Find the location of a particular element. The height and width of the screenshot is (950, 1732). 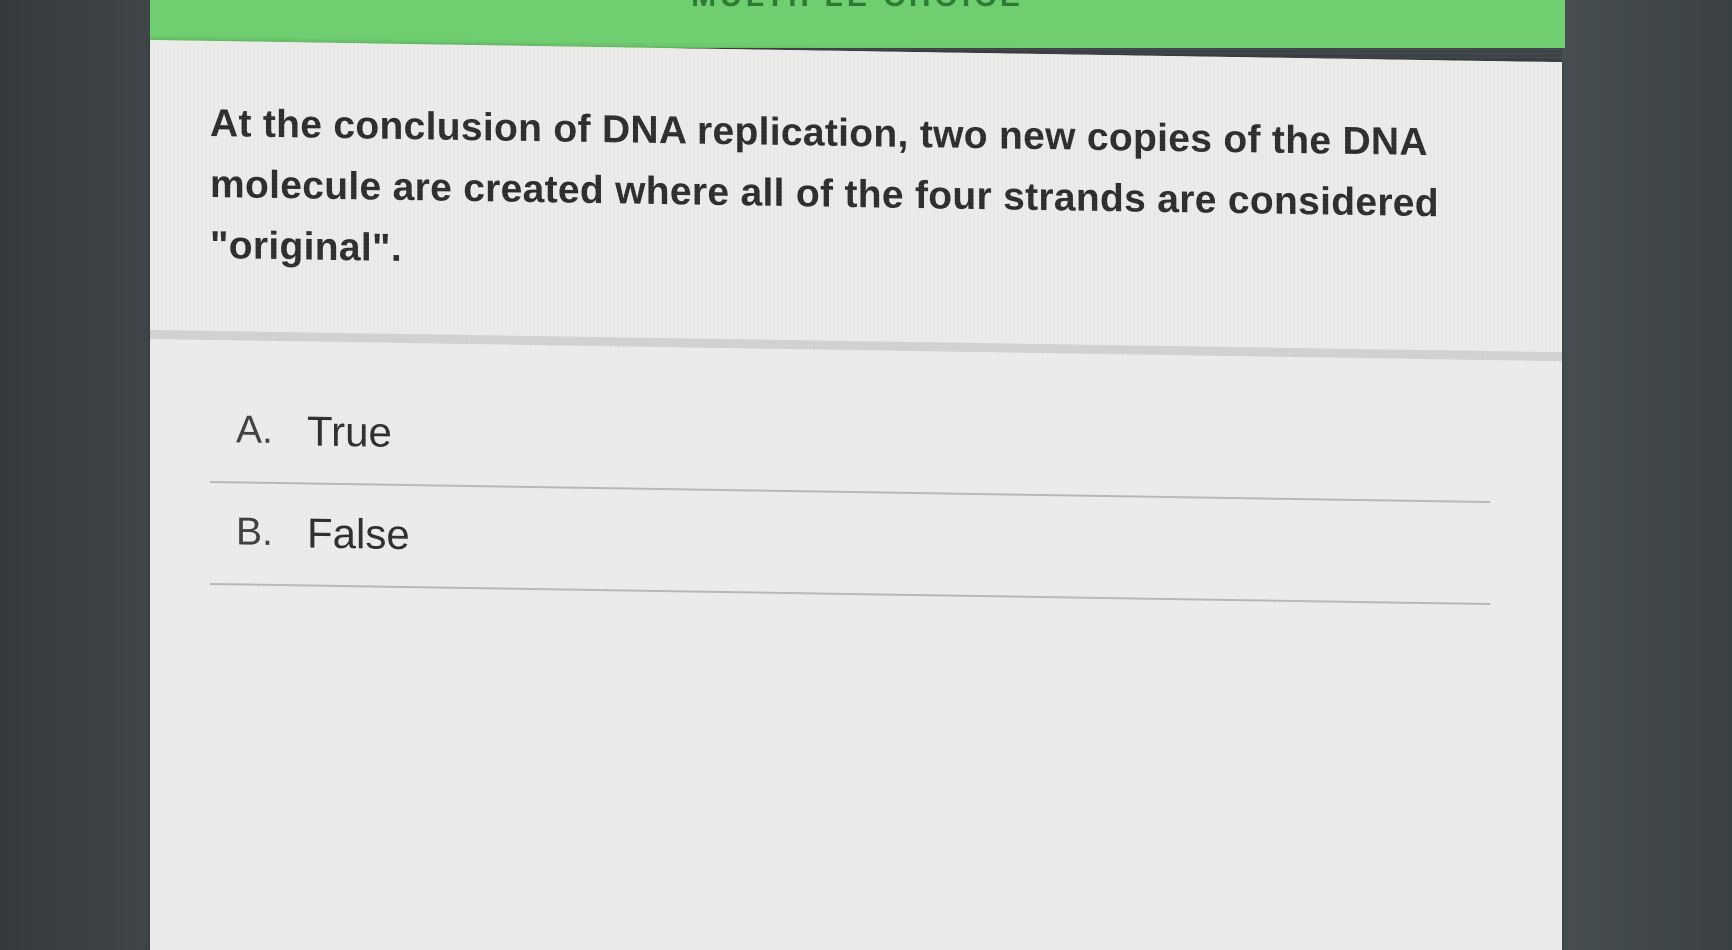

answer-letter: A. is located at coordinates (254, 430).